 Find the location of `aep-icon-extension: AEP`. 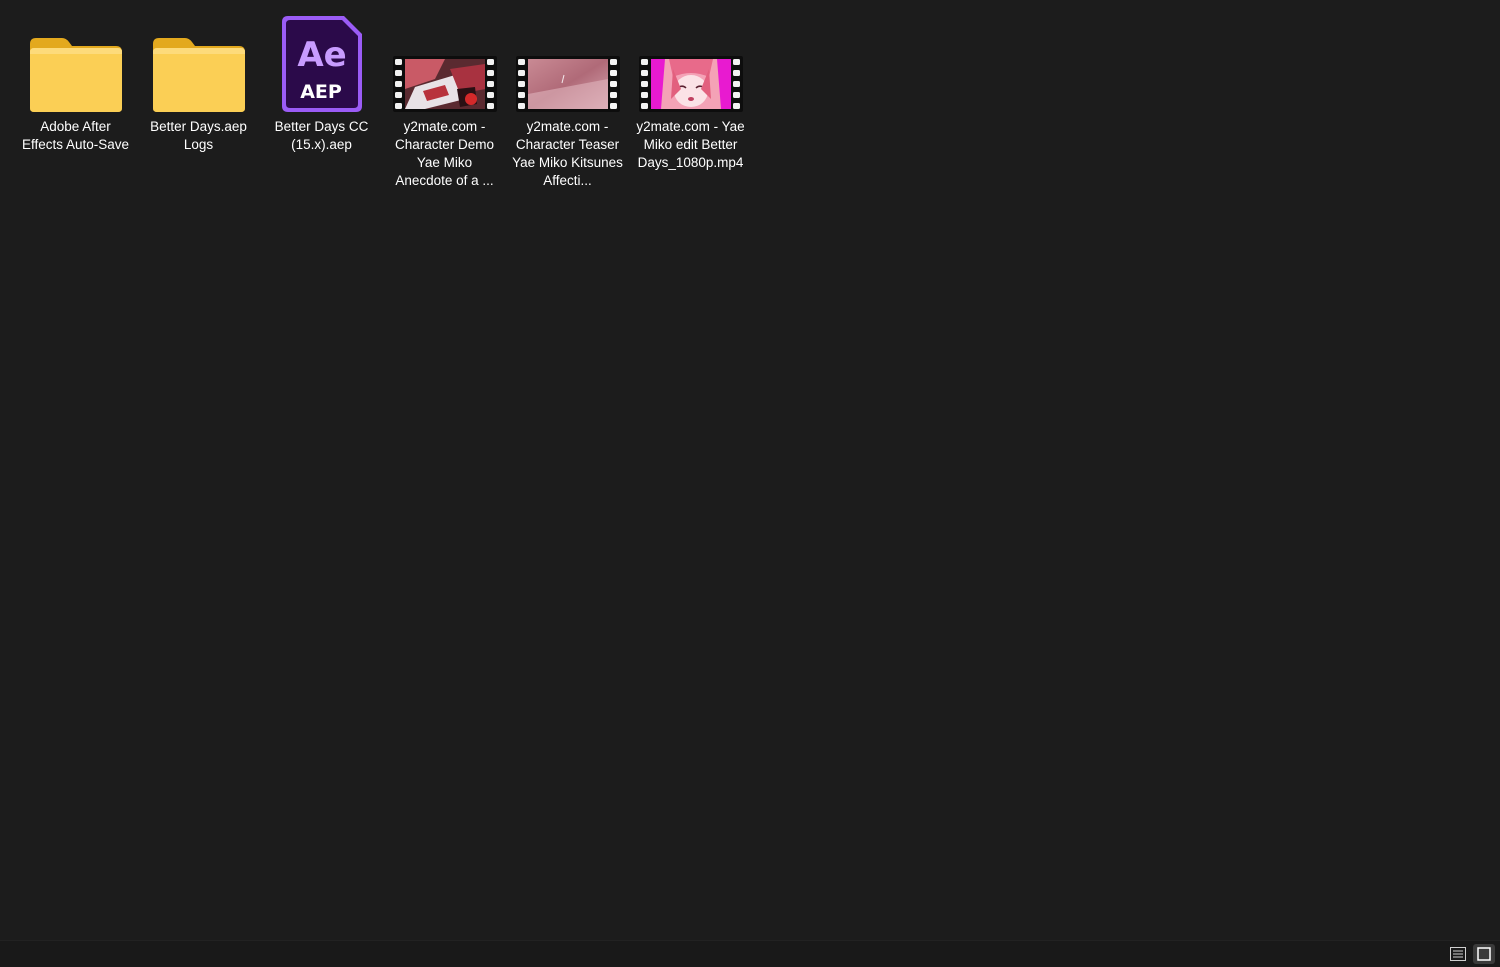

aep-icon-extension: AEP is located at coordinates (321, 92).